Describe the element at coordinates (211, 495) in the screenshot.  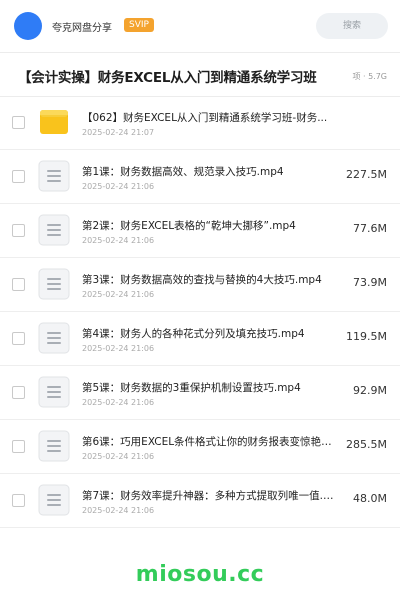
I see `file-name: 第7课：财务效率提升神器：多种方式提取列唯一值.mp4` at that location.